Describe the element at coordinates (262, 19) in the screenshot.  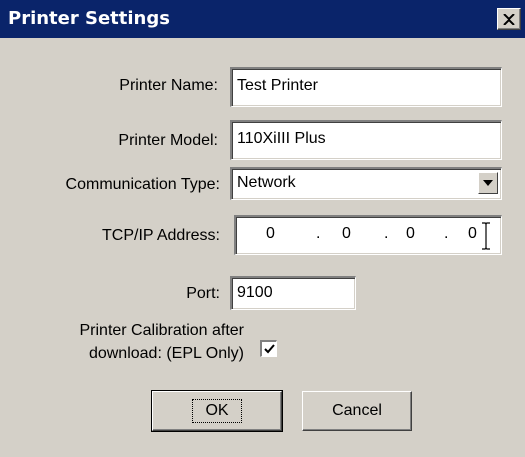
I see `title-bar: Printer Settings` at that location.